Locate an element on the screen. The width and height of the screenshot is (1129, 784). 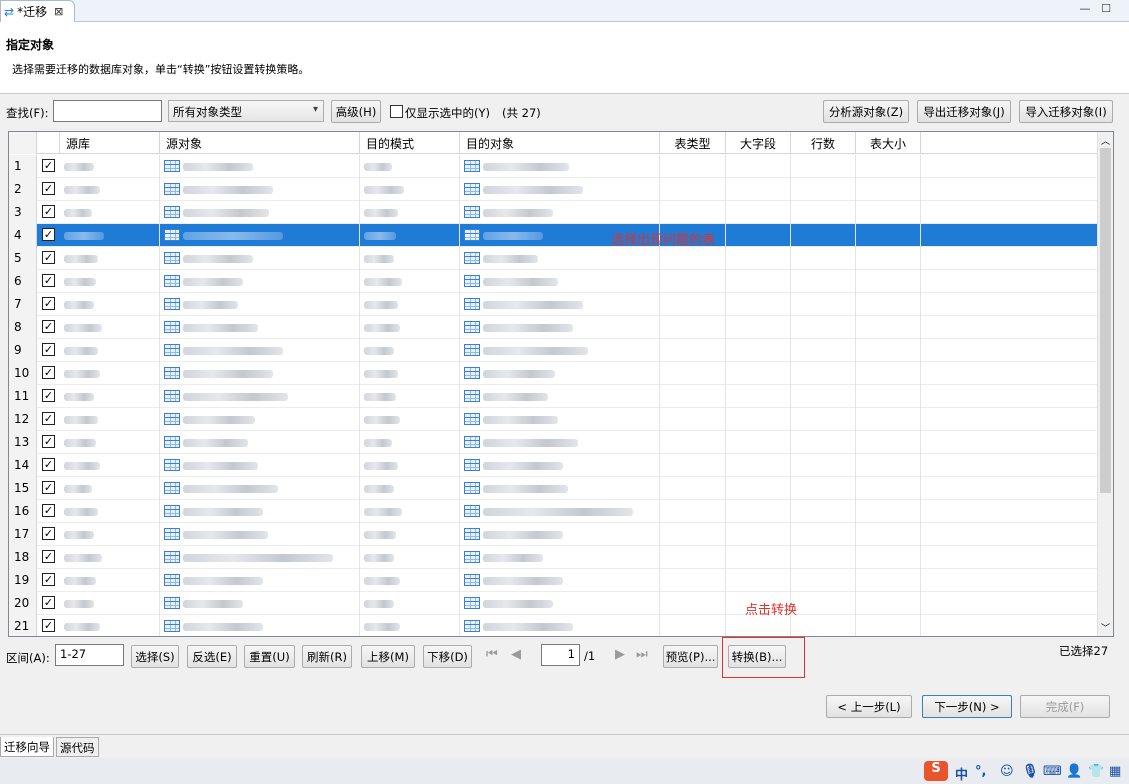
move-up-button: 上移(M) is located at coordinates (388, 656).